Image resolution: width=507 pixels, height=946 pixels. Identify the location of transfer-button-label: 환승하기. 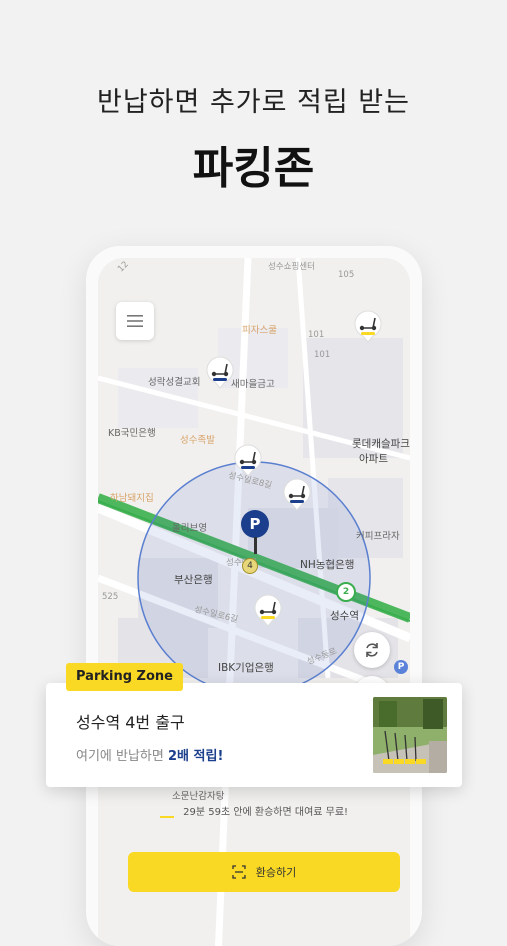
(276, 872).